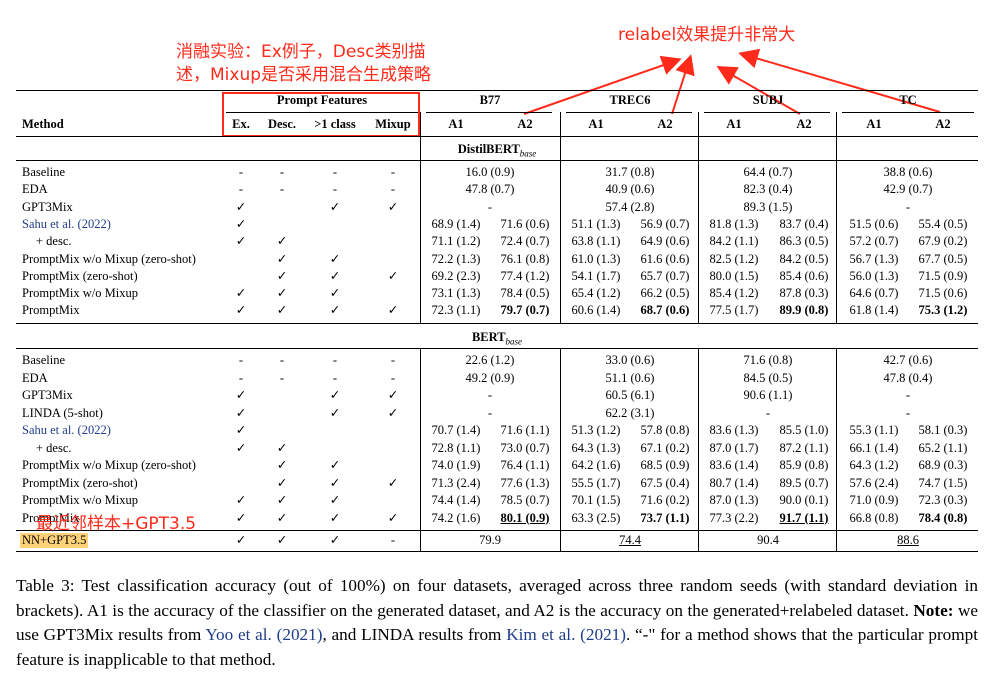 The width and height of the screenshot is (985, 677). Describe the element at coordinates (497, 323) in the screenshot. I see `section1-end-rule` at that location.